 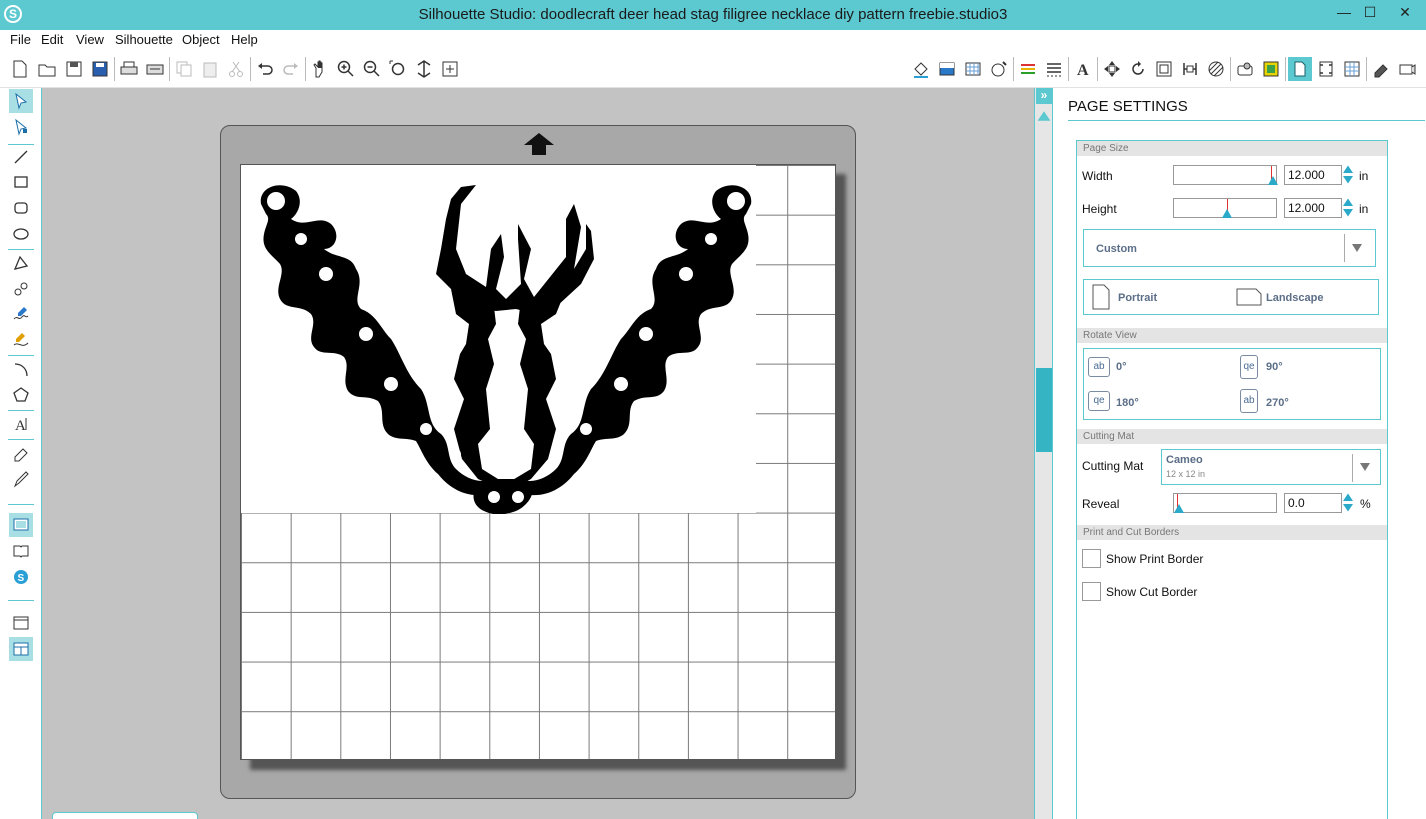 What do you see at coordinates (21, 101) in the screenshot?
I see `select-tool-icon` at bounding box center [21, 101].